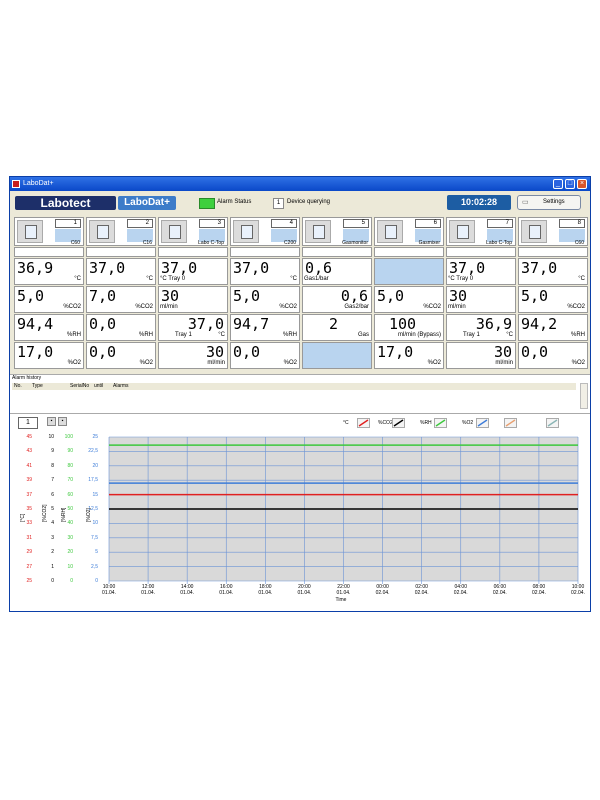 The height and width of the screenshot is (800, 600). What do you see at coordinates (211, 243) in the screenshot?
I see `device-name: Labo C-Top` at bounding box center [211, 243].